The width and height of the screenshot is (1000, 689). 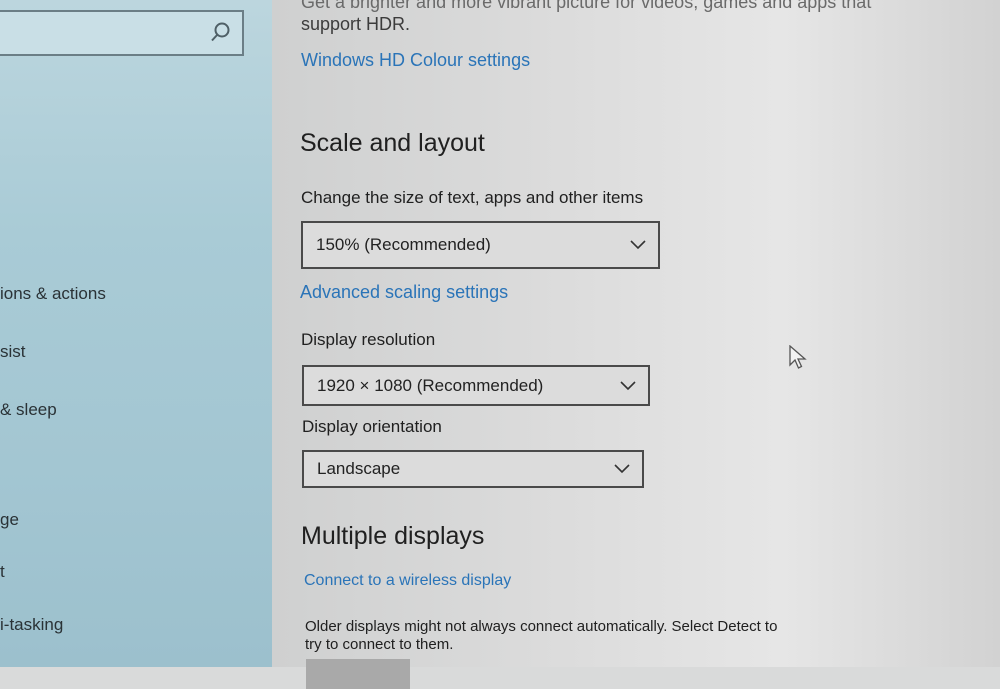 I want to click on orientation-dropdown-value: Landscape, so click(x=359, y=468).